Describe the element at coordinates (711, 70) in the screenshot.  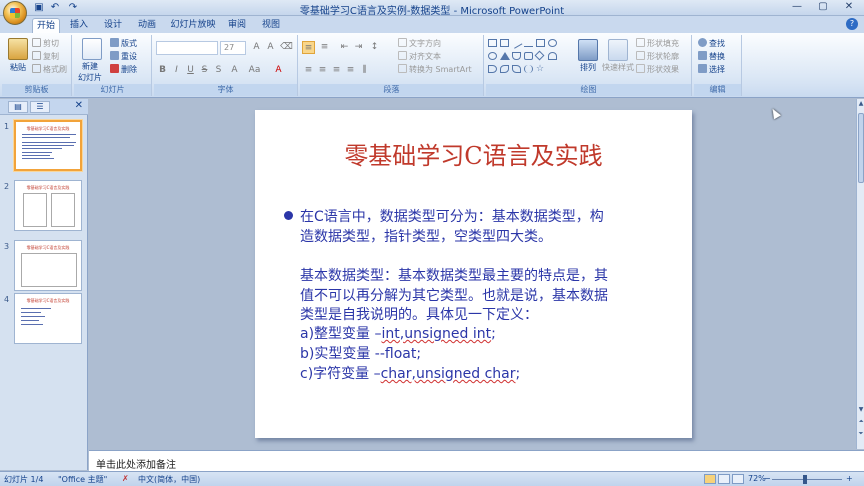
I see `select-button: 选择` at that location.